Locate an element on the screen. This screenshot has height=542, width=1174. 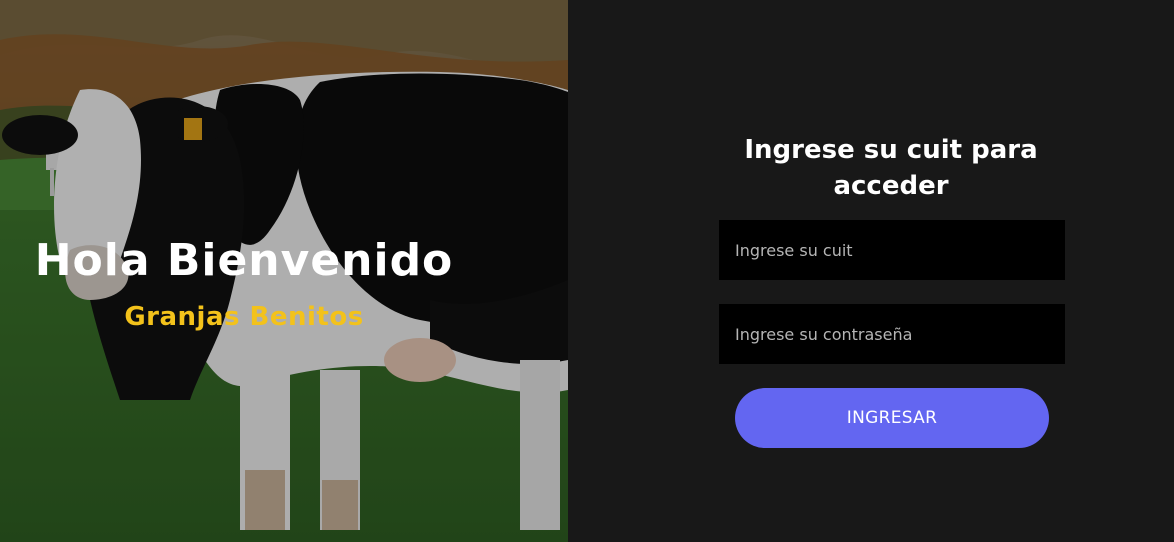
password-input is located at coordinates (892, 334).